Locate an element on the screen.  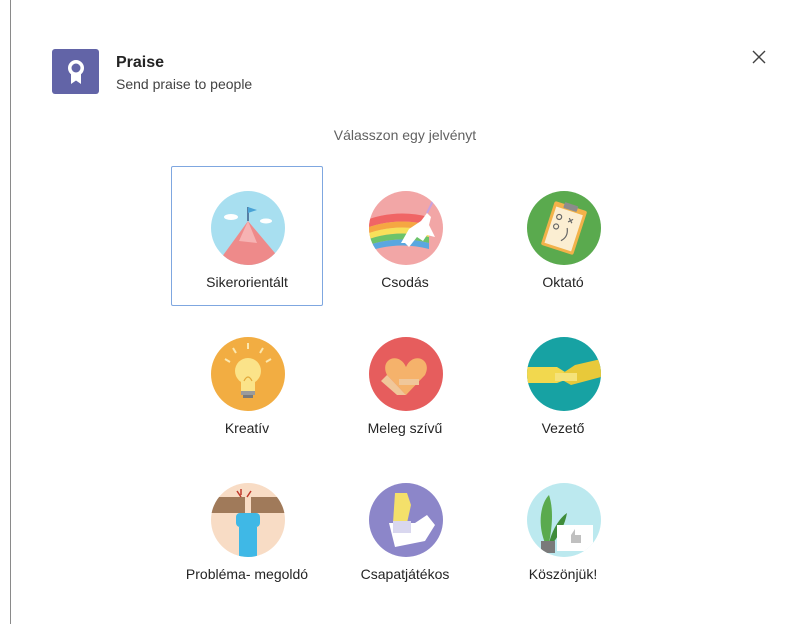
badge-meleg-szivu: Meleg szívű is located at coordinates (405, 382).